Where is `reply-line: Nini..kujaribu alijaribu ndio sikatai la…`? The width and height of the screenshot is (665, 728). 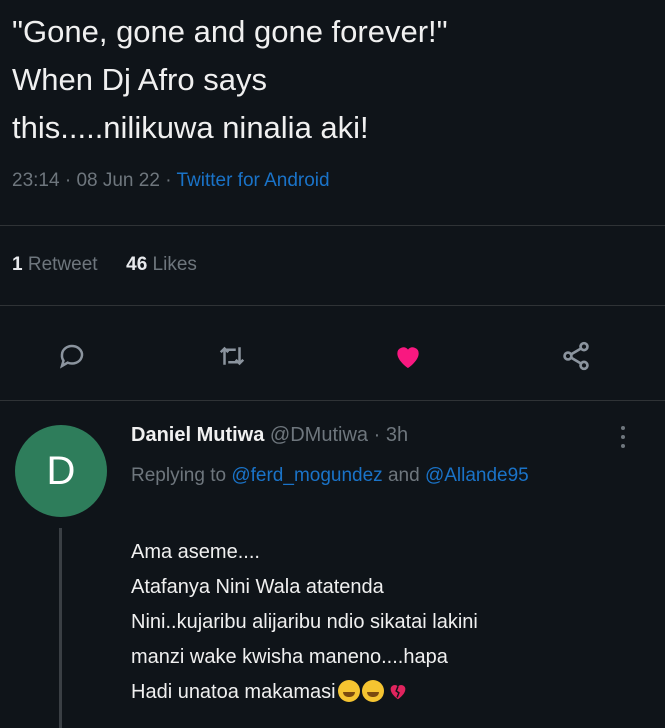
reply-line: Nini..kujaribu alijaribu ndio sikatai la… is located at coordinates (304, 622).